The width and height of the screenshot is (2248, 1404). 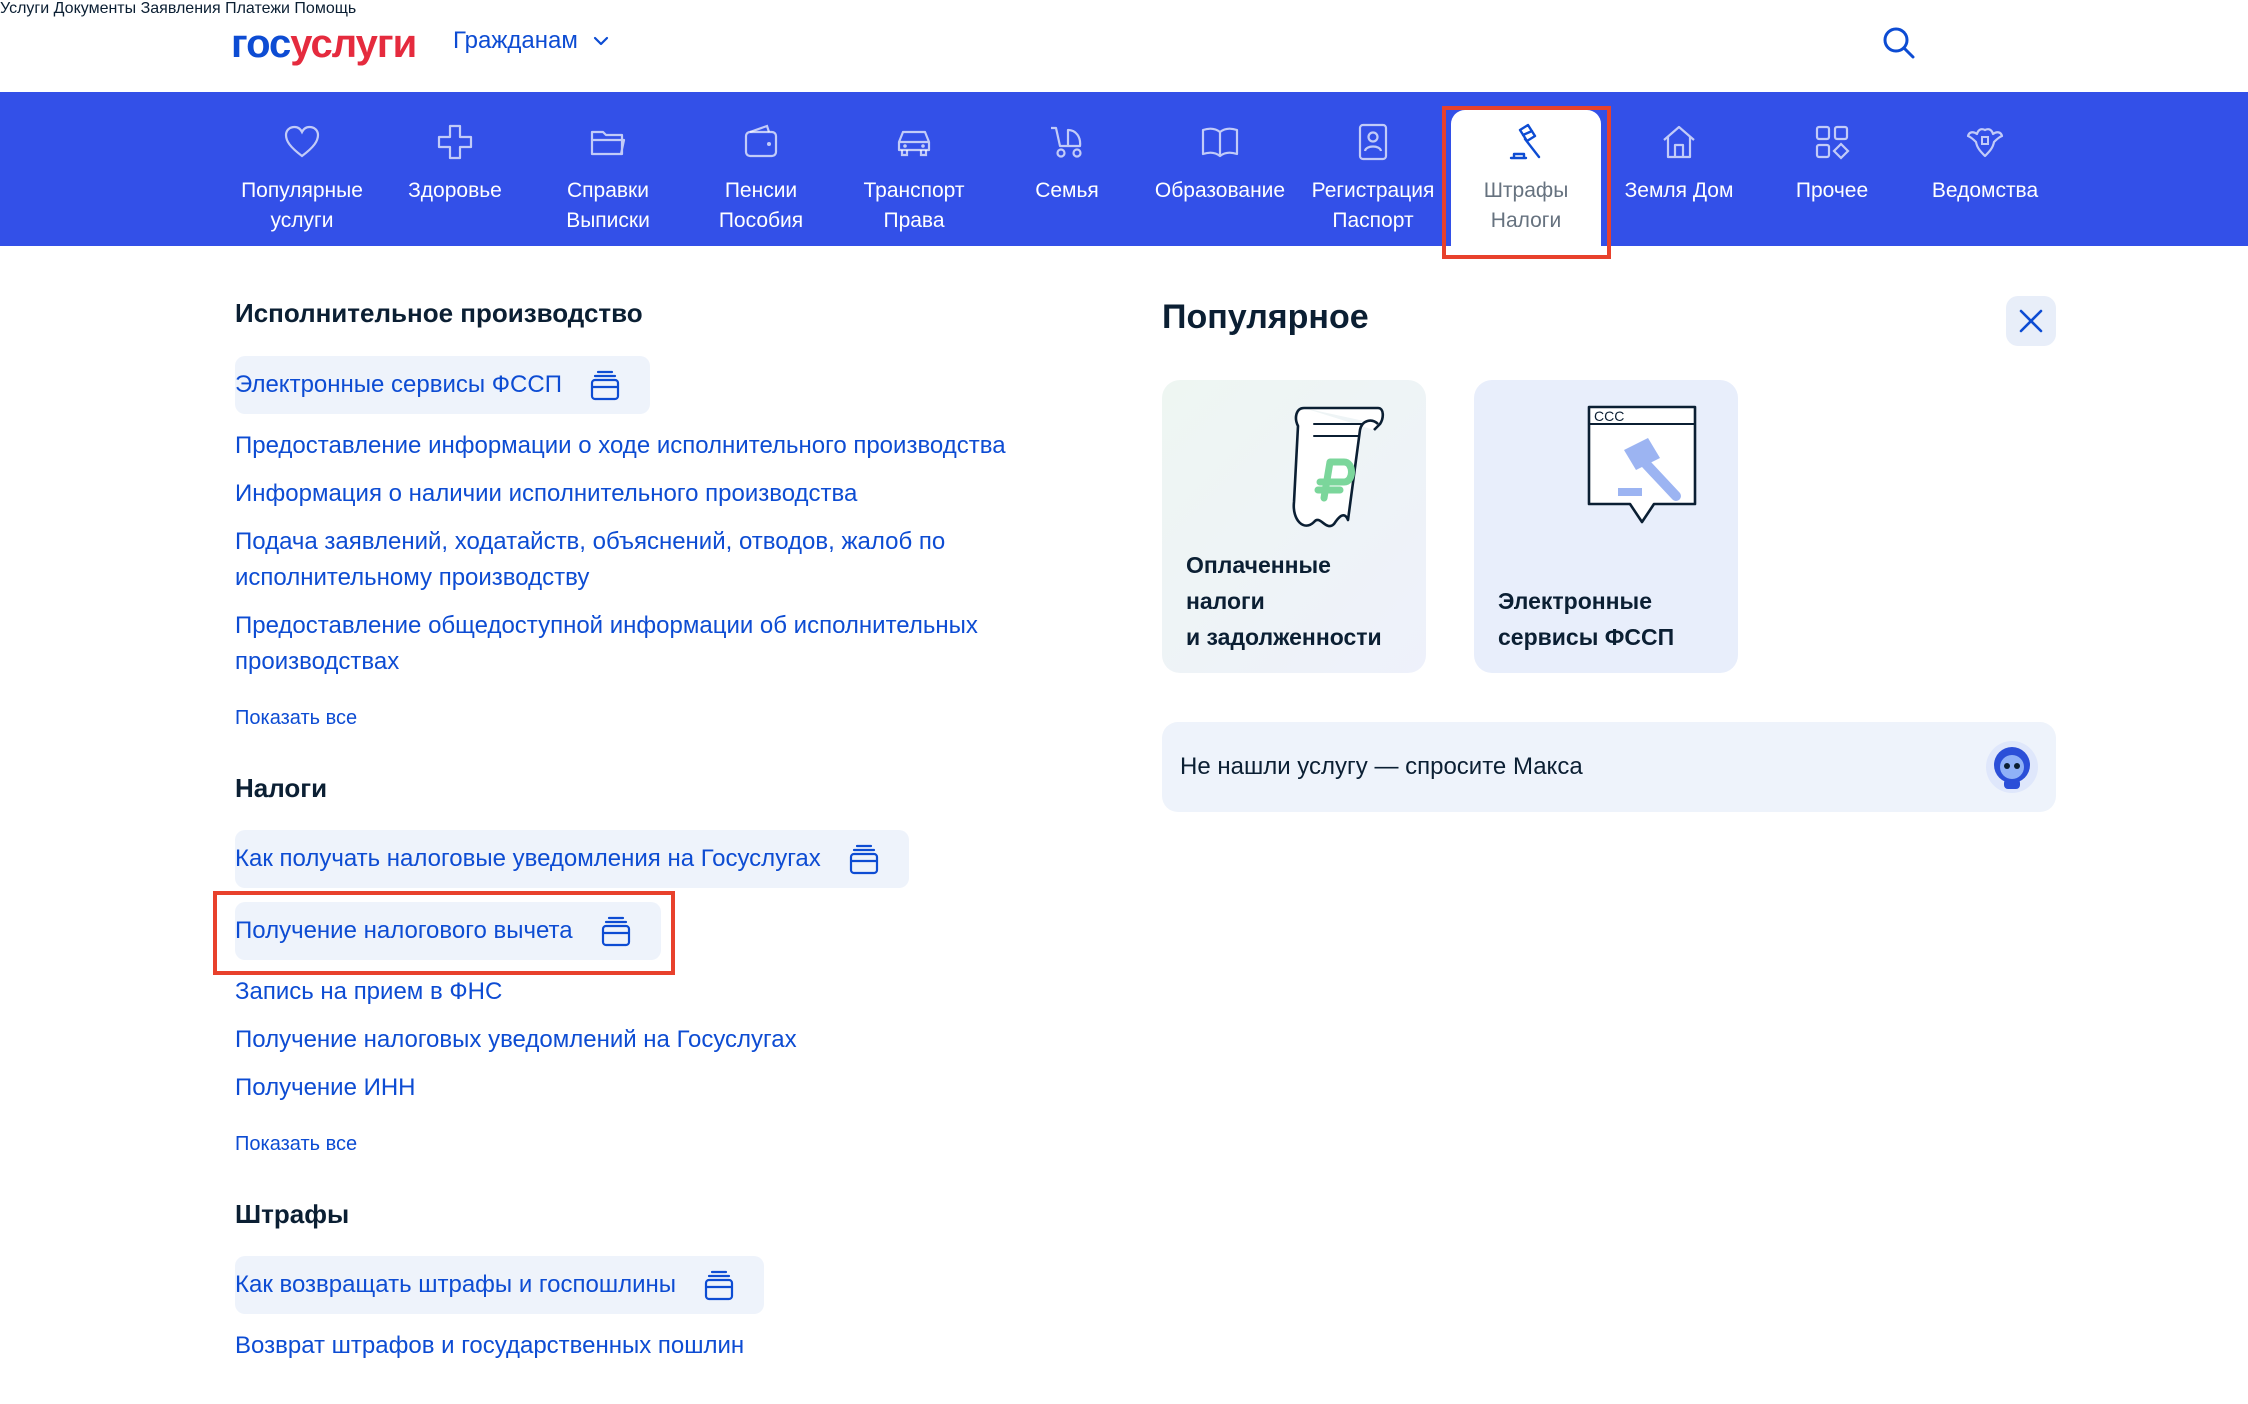 What do you see at coordinates (95, 8) in the screenshot?
I see `nav-documents: Документы` at bounding box center [95, 8].